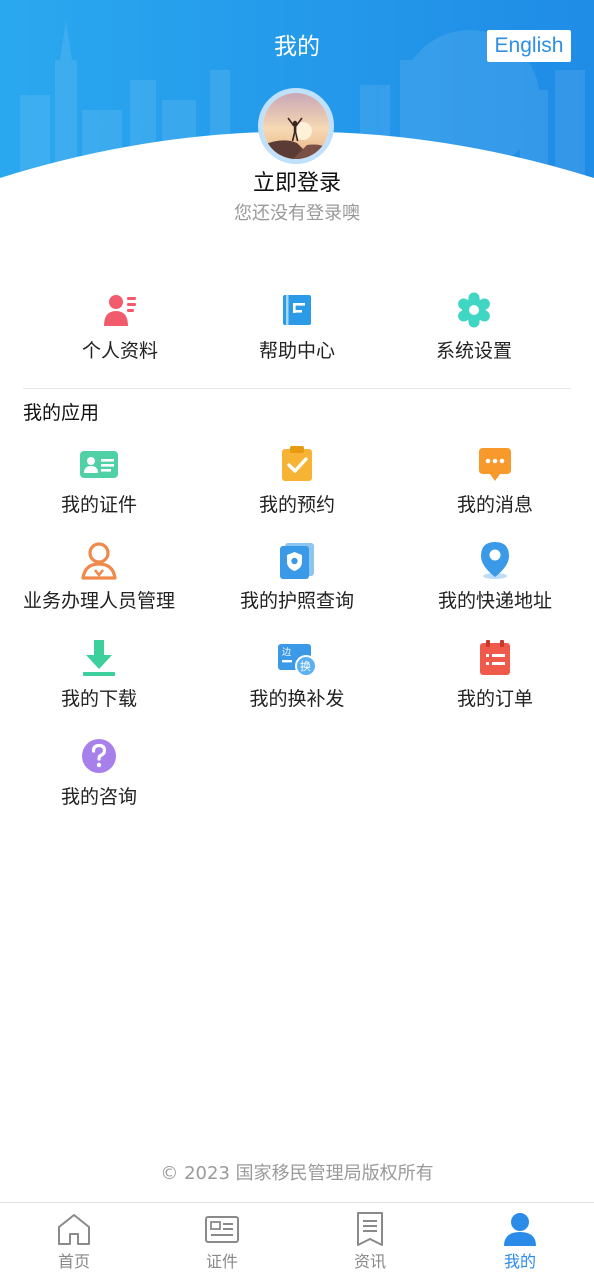  I want to click on quick-link-label: 系统设置, so click(473, 351).